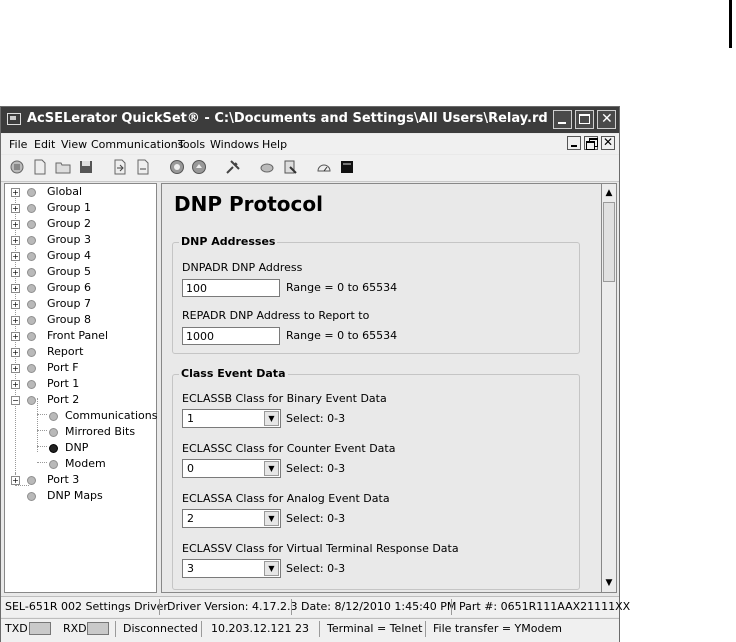 The width and height of the screenshot is (736, 642). What do you see at coordinates (347, 167) in the screenshot?
I see `terminal-icon` at bounding box center [347, 167].